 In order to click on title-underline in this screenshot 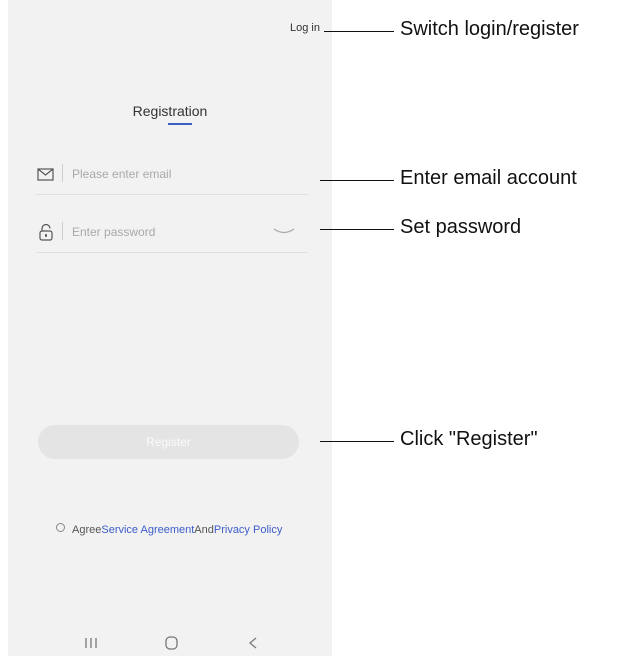, I will do `click(180, 124)`.